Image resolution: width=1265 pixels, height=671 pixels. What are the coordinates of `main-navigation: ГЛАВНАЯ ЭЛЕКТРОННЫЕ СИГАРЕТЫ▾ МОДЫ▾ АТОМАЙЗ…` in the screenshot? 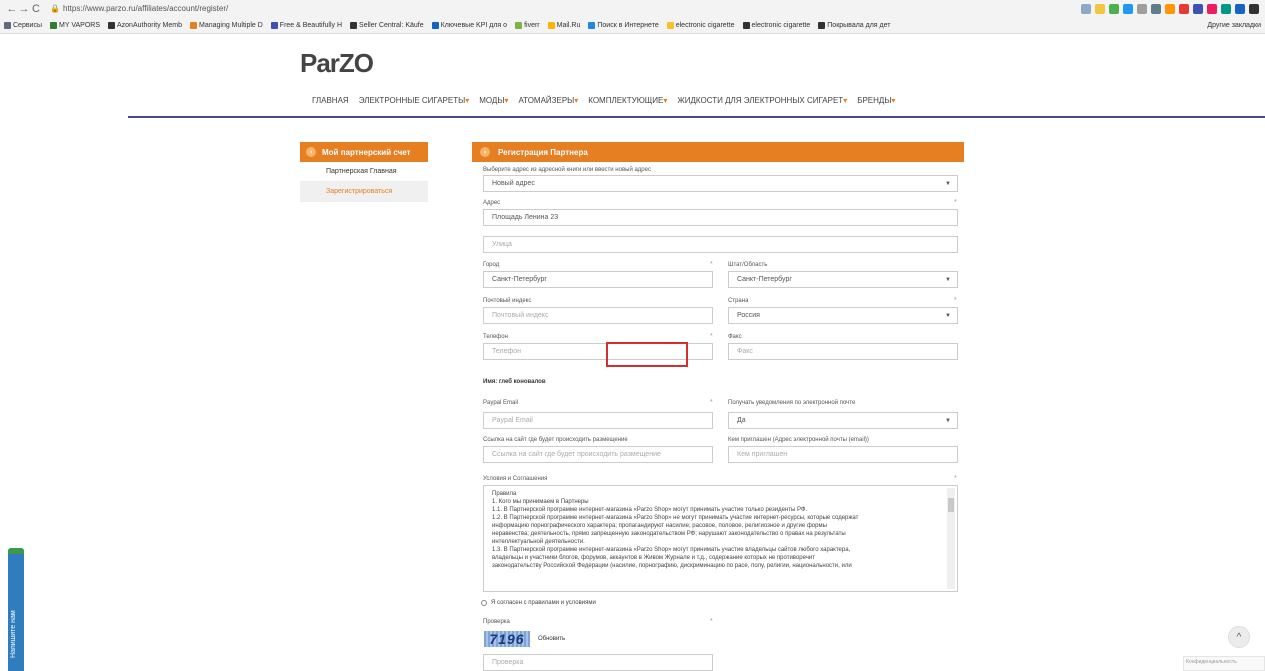 It's located at (603, 100).